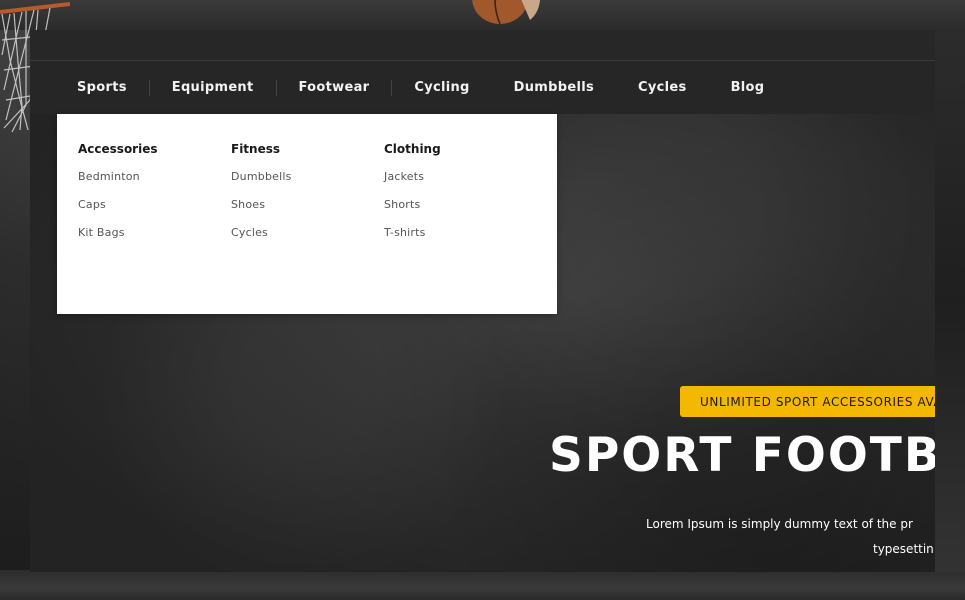 The width and height of the screenshot is (965, 600). Describe the element at coordinates (154, 183) in the screenshot. I see `menu-link-bedminton: Bedminton` at that location.